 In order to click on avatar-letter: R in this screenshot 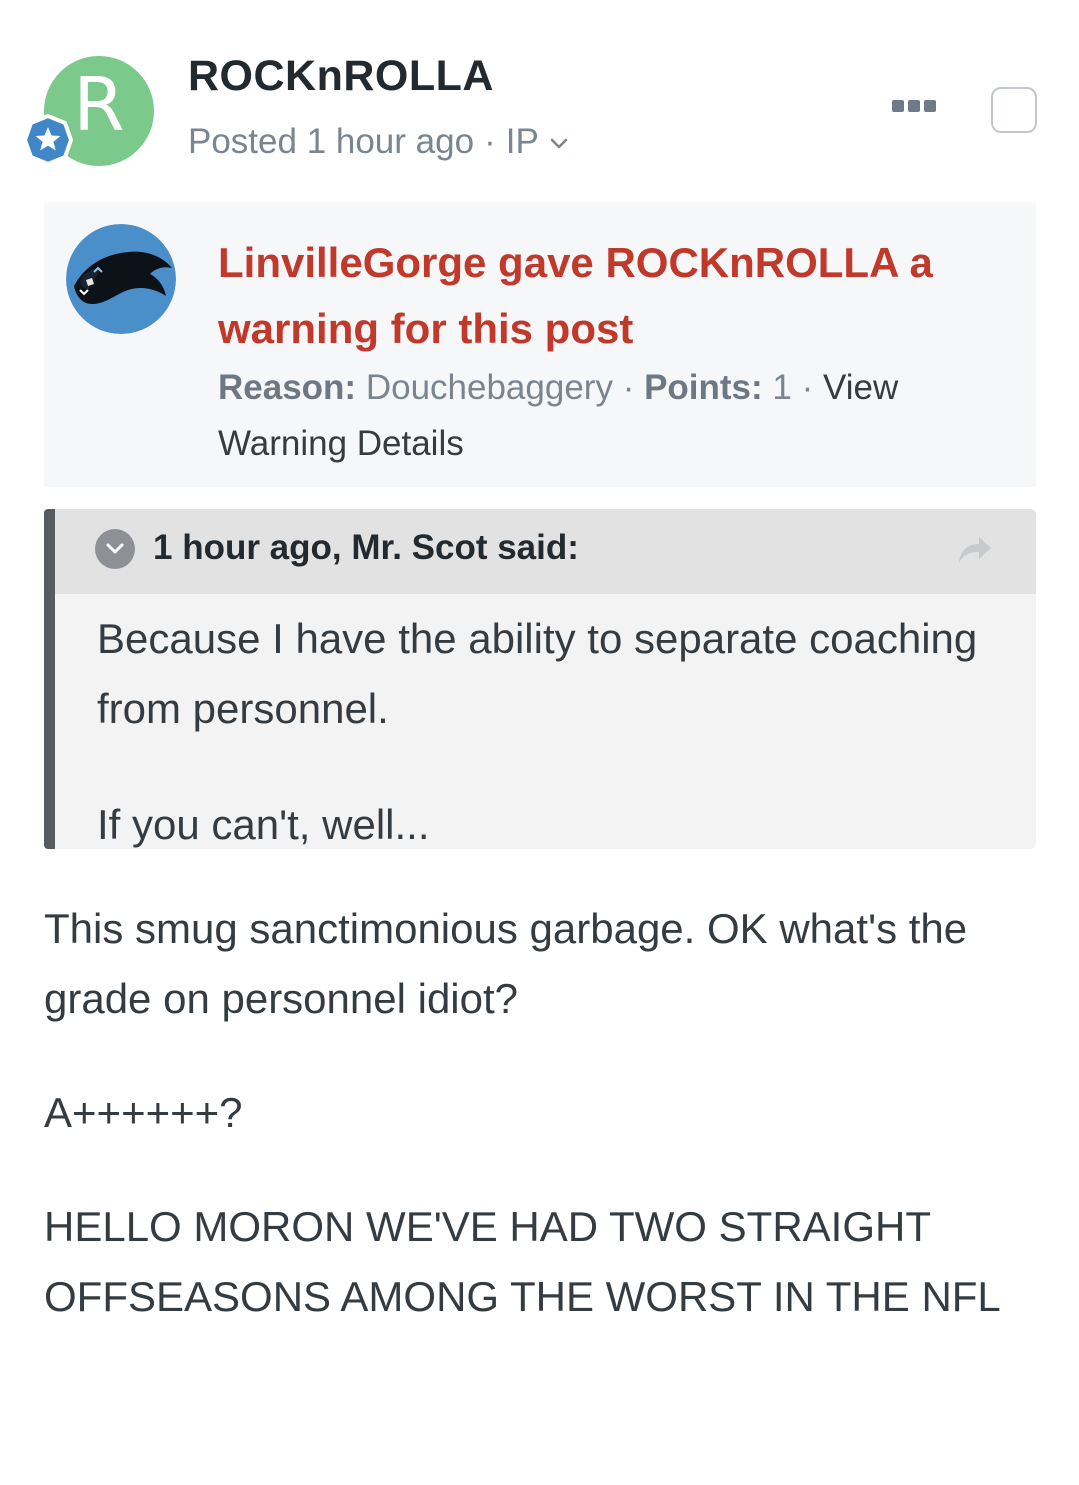, I will do `click(99, 105)`.